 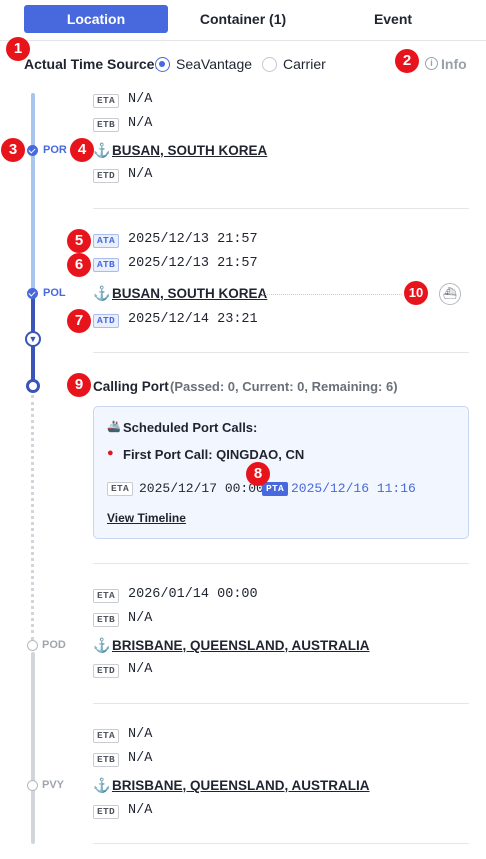 I want to click on tab-container: Container (1), so click(x=243, y=19).